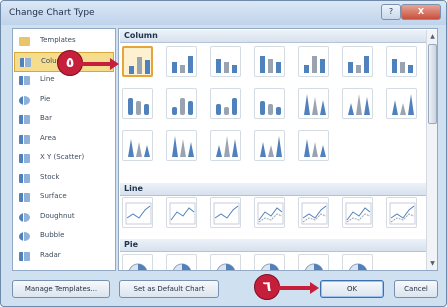  I want to click on category-item: Bubble, so click(64, 237).